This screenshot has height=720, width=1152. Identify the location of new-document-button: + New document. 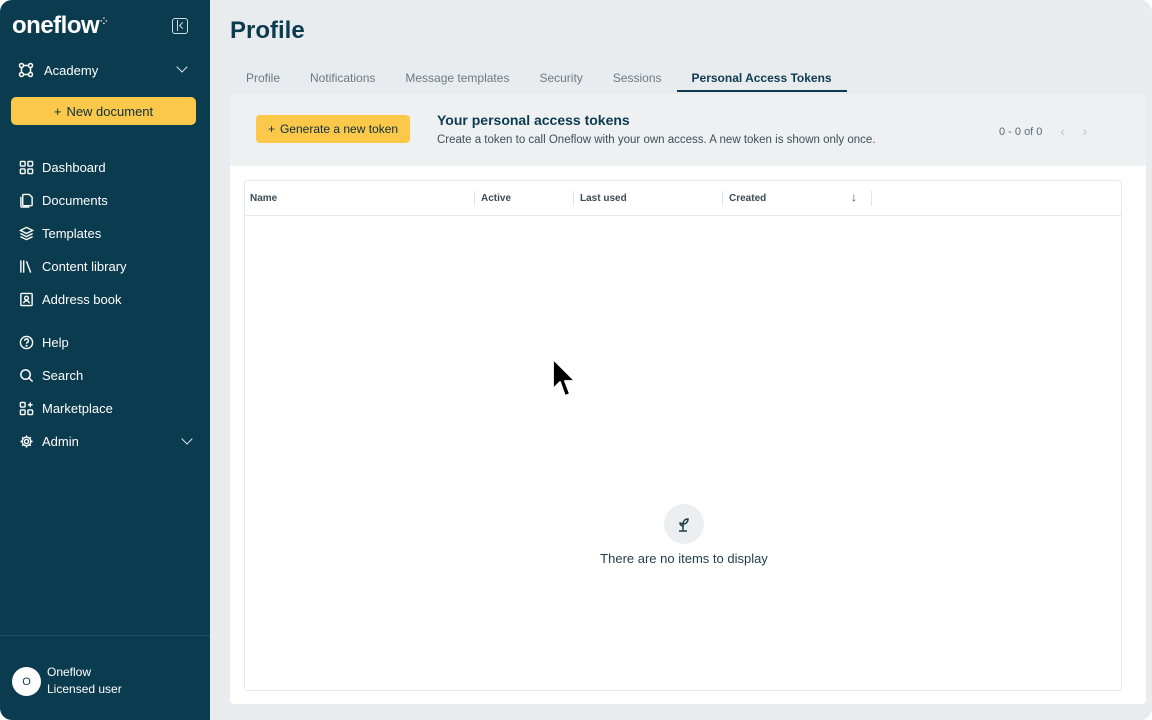
(103, 111).